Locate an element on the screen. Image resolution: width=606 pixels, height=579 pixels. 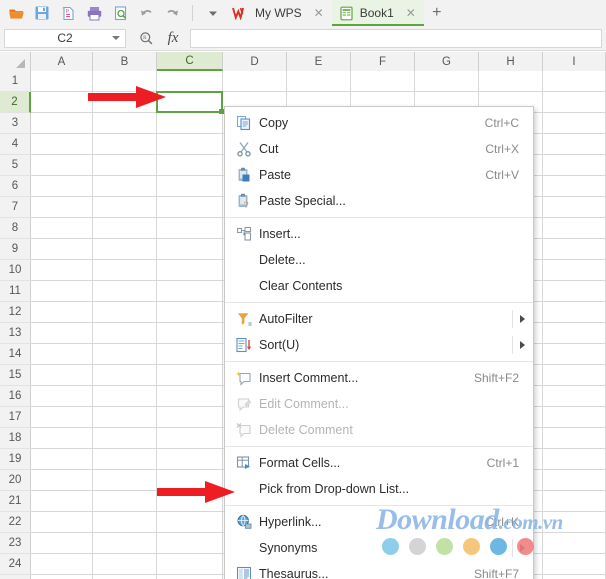
cell-C23 is located at coordinates (190, 543).